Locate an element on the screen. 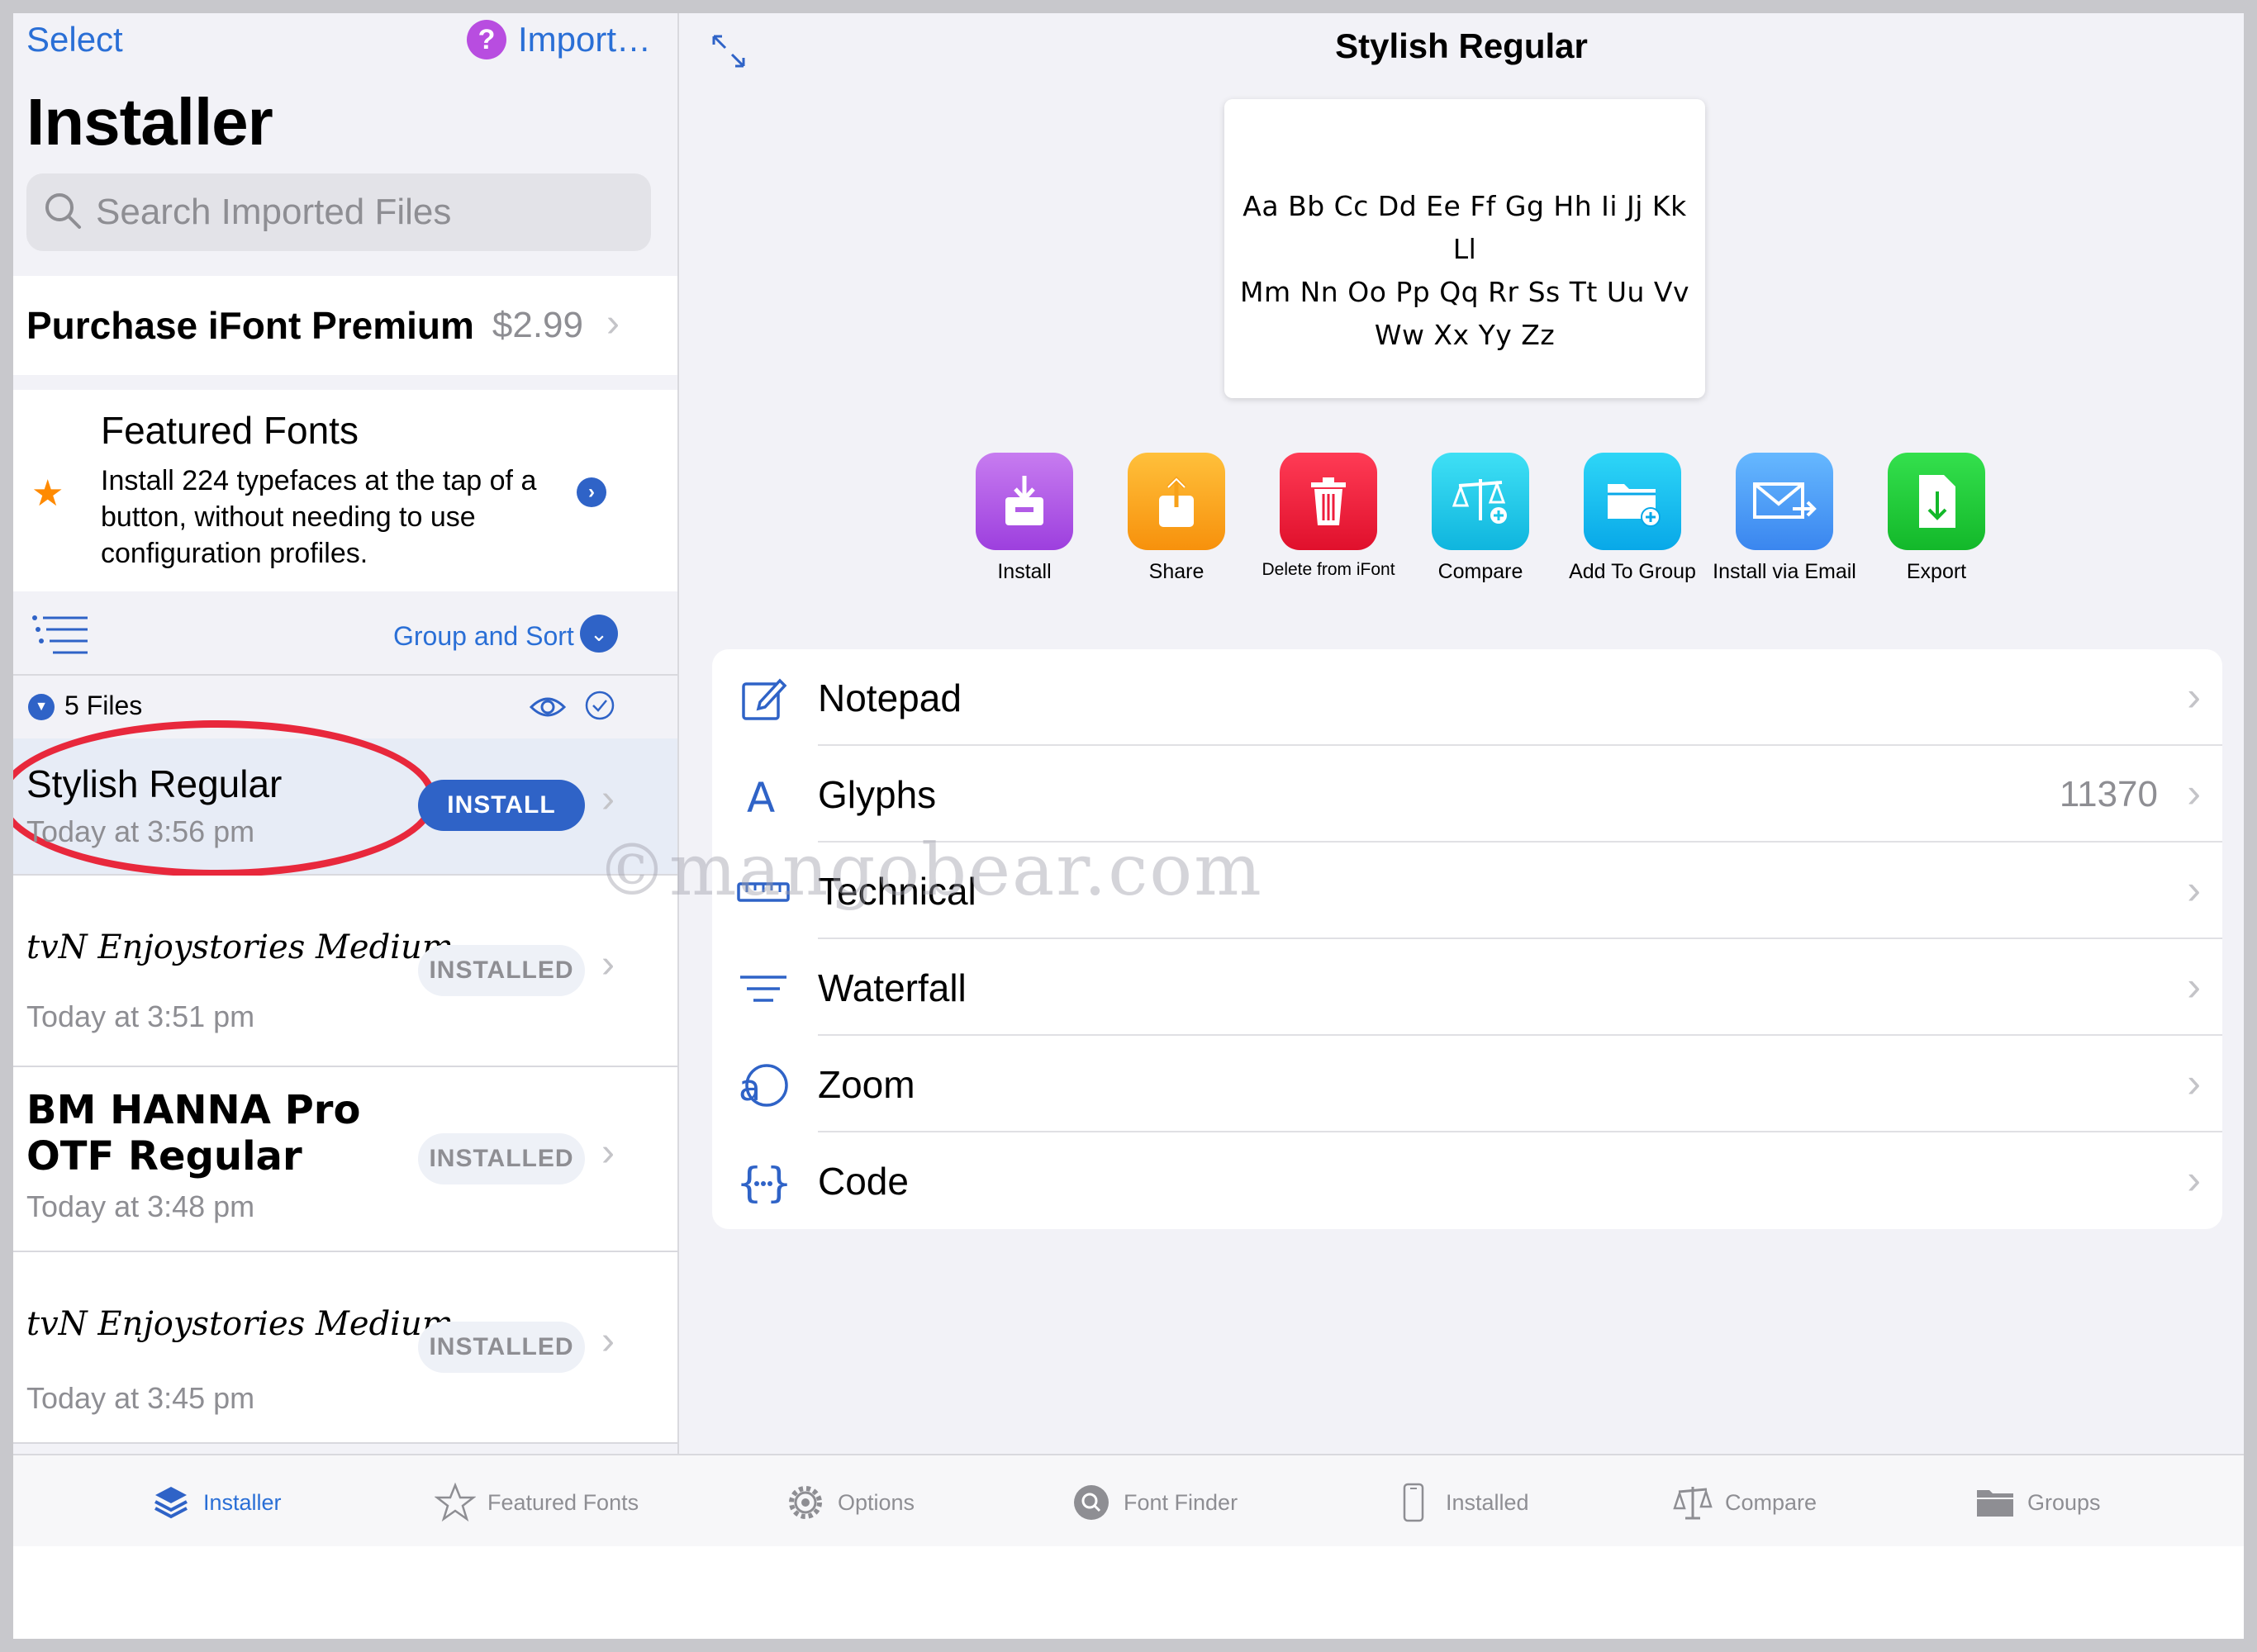 This screenshot has height=1652, width=2257. search-placeholder: Search Imported Files is located at coordinates (274, 212).